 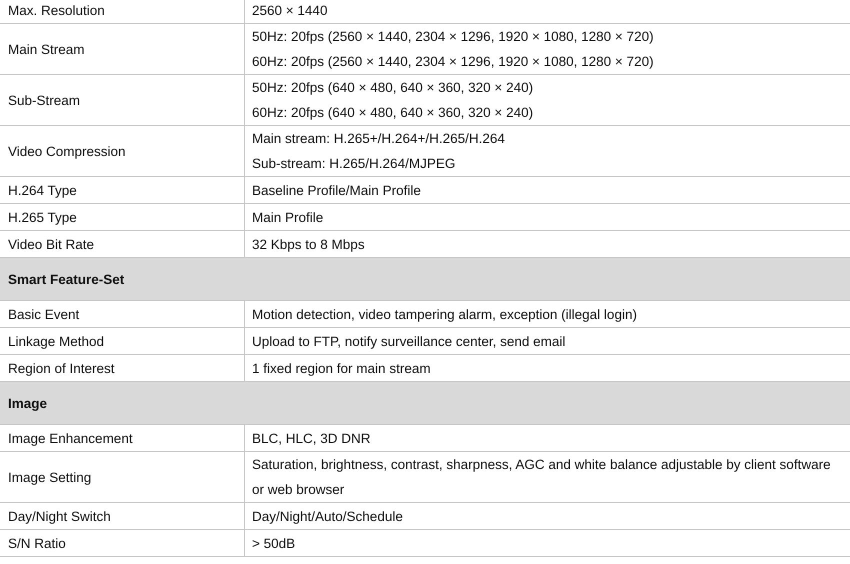 What do you see at coordinates (61, 368) in the screenshot?
I see `spec-label: Region of Interest` at bounding box center [61, 368].